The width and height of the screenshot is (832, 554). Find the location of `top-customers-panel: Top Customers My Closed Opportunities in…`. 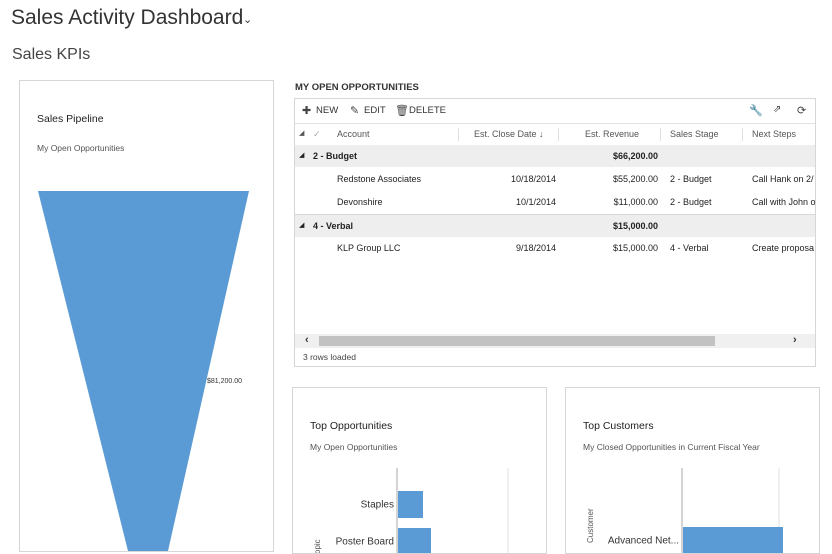

top-customers-panel: Top Customers My Closed Opportunities in… is located at coordinates (692, 470).